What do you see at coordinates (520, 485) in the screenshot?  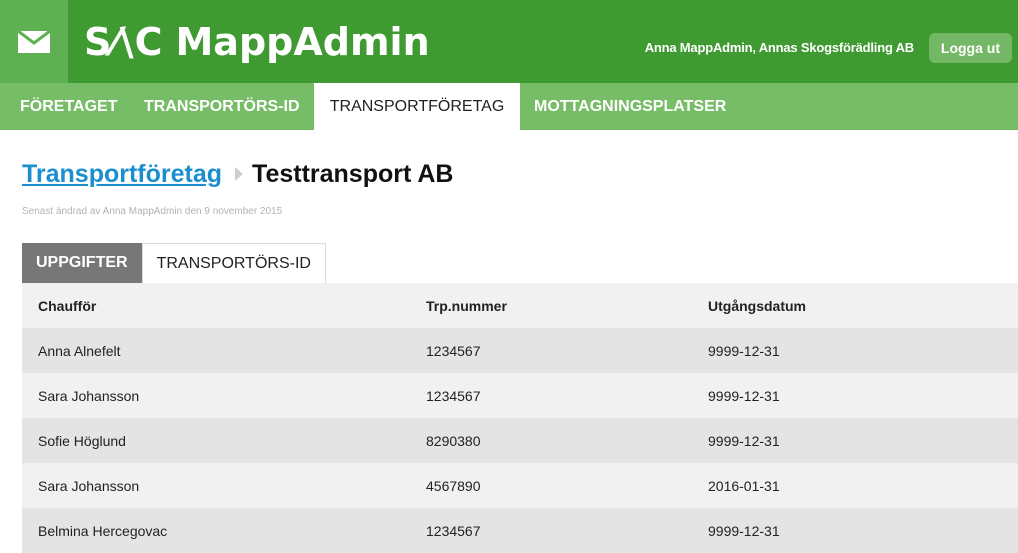 I see `table-row: Sara Johansson 4567890 2016-01-31` at bounding box center [520, 485].